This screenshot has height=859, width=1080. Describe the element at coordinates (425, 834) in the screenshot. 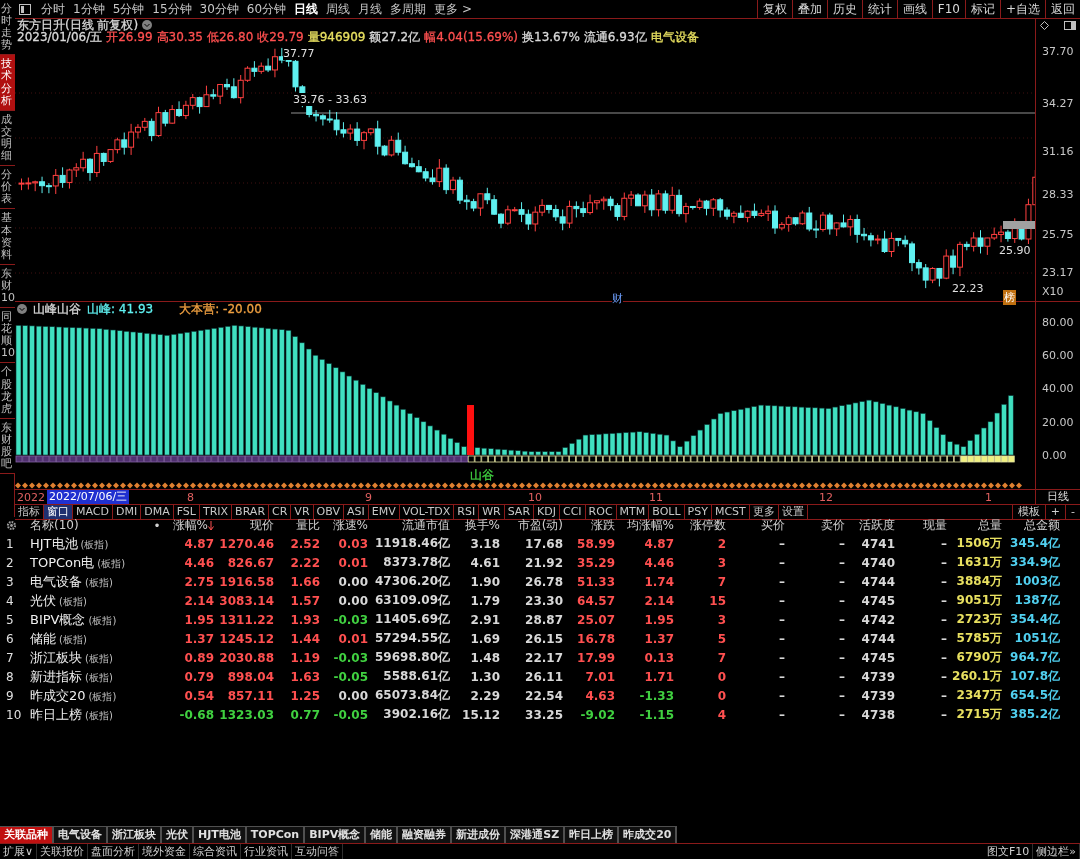

I see `group-tab: 融资融券` at that location.